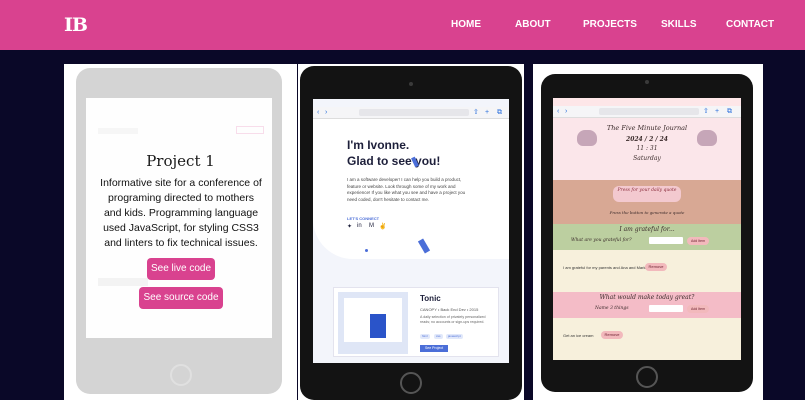 The image size is (805, 400). Describe the element at coordinates (454, 336) in the screenshot. I see `tag-javascript: javascript` at that location.